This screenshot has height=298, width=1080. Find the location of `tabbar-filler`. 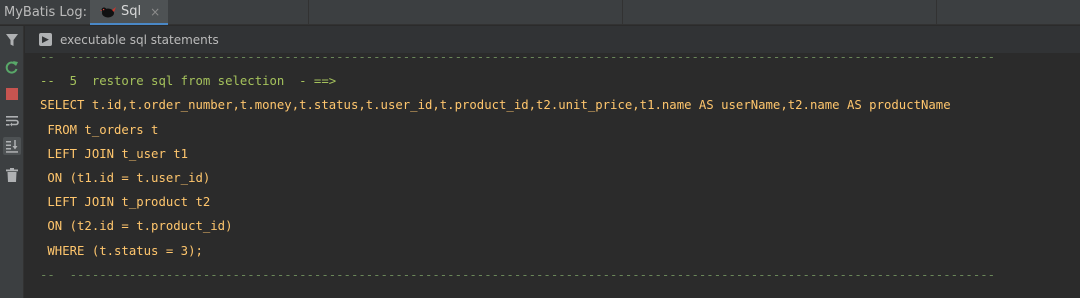

tabbar-filler is located at coordinates (624, 12).